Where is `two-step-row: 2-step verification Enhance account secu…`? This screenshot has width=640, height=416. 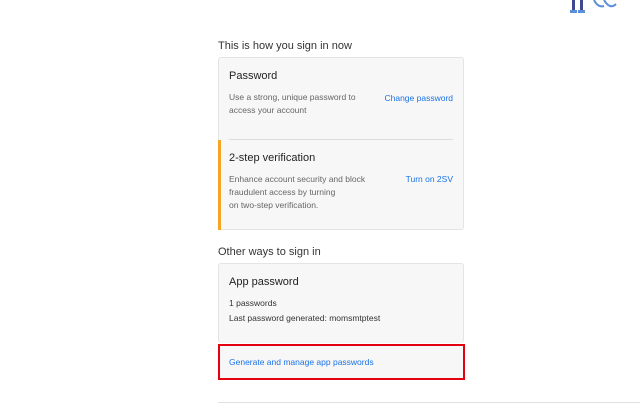 two-step-row: 2-step verification Enhance account secu… is located at coordinates (341, 187).